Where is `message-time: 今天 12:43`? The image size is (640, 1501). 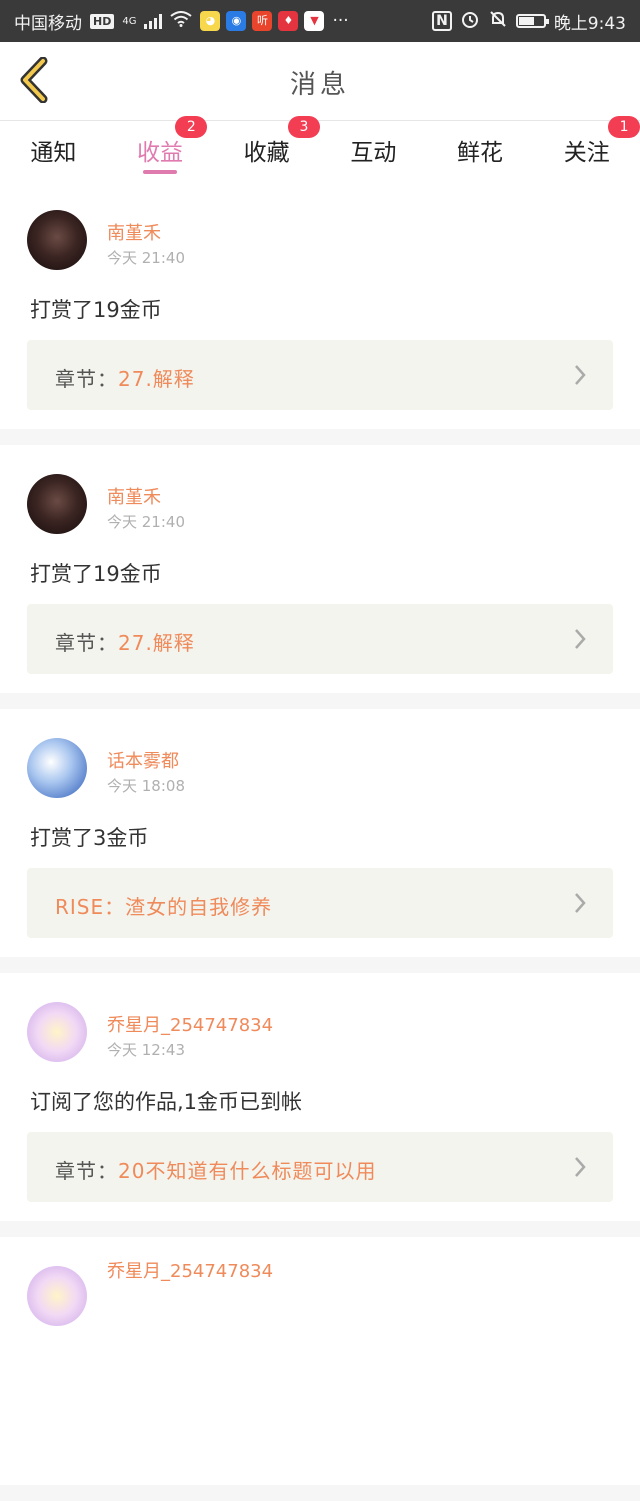
message-time: 今天 12:43 is located at coordinates (146, 1050).